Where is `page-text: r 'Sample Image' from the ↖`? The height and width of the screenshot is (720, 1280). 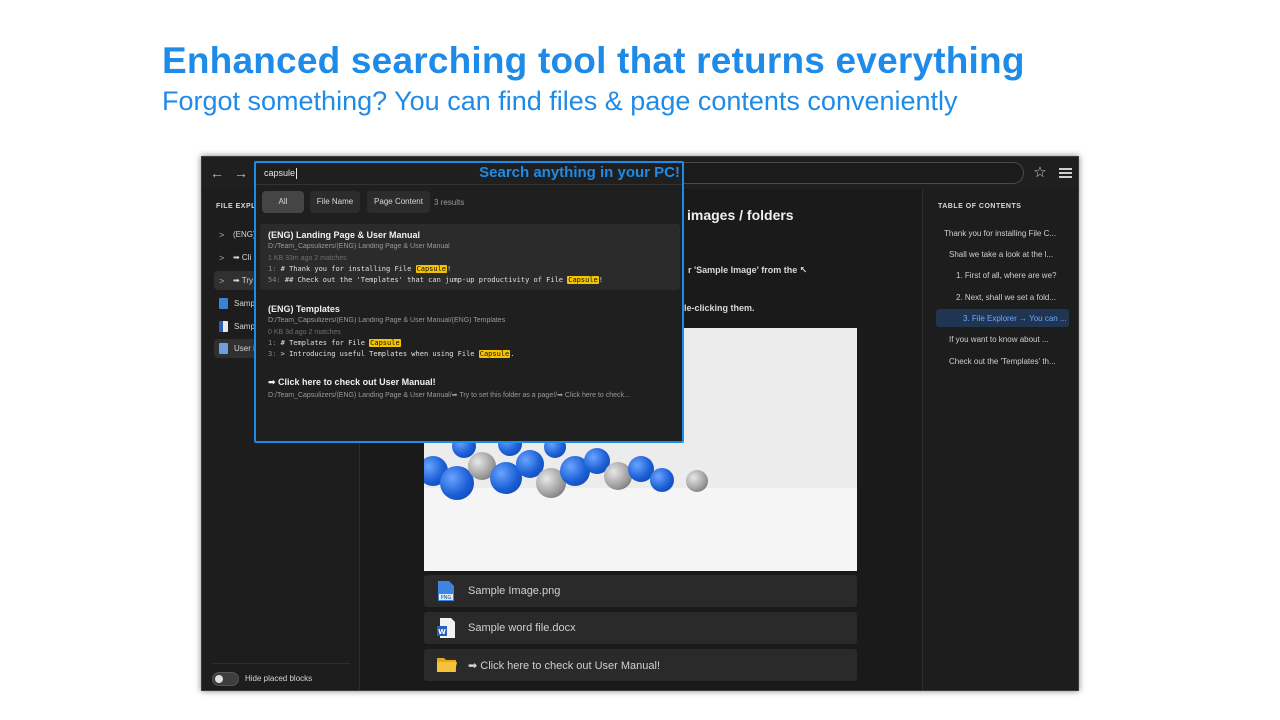
page-text: r 'Sample Image' from the ↖ is located at coordinates (748, 270).